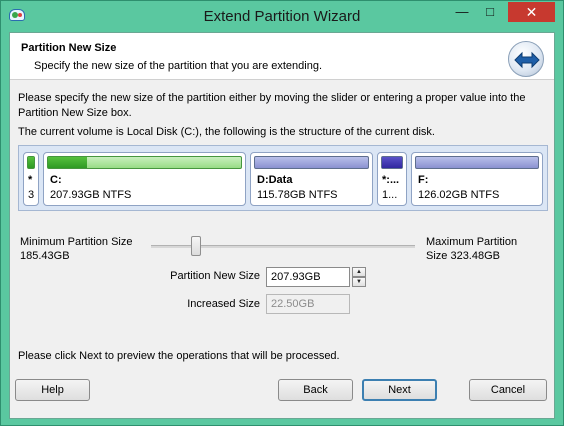 Image resolution: width=564 pixels, height=426 pixels. I want to click on new-size-input: 207.93GB, so click(308, 277).